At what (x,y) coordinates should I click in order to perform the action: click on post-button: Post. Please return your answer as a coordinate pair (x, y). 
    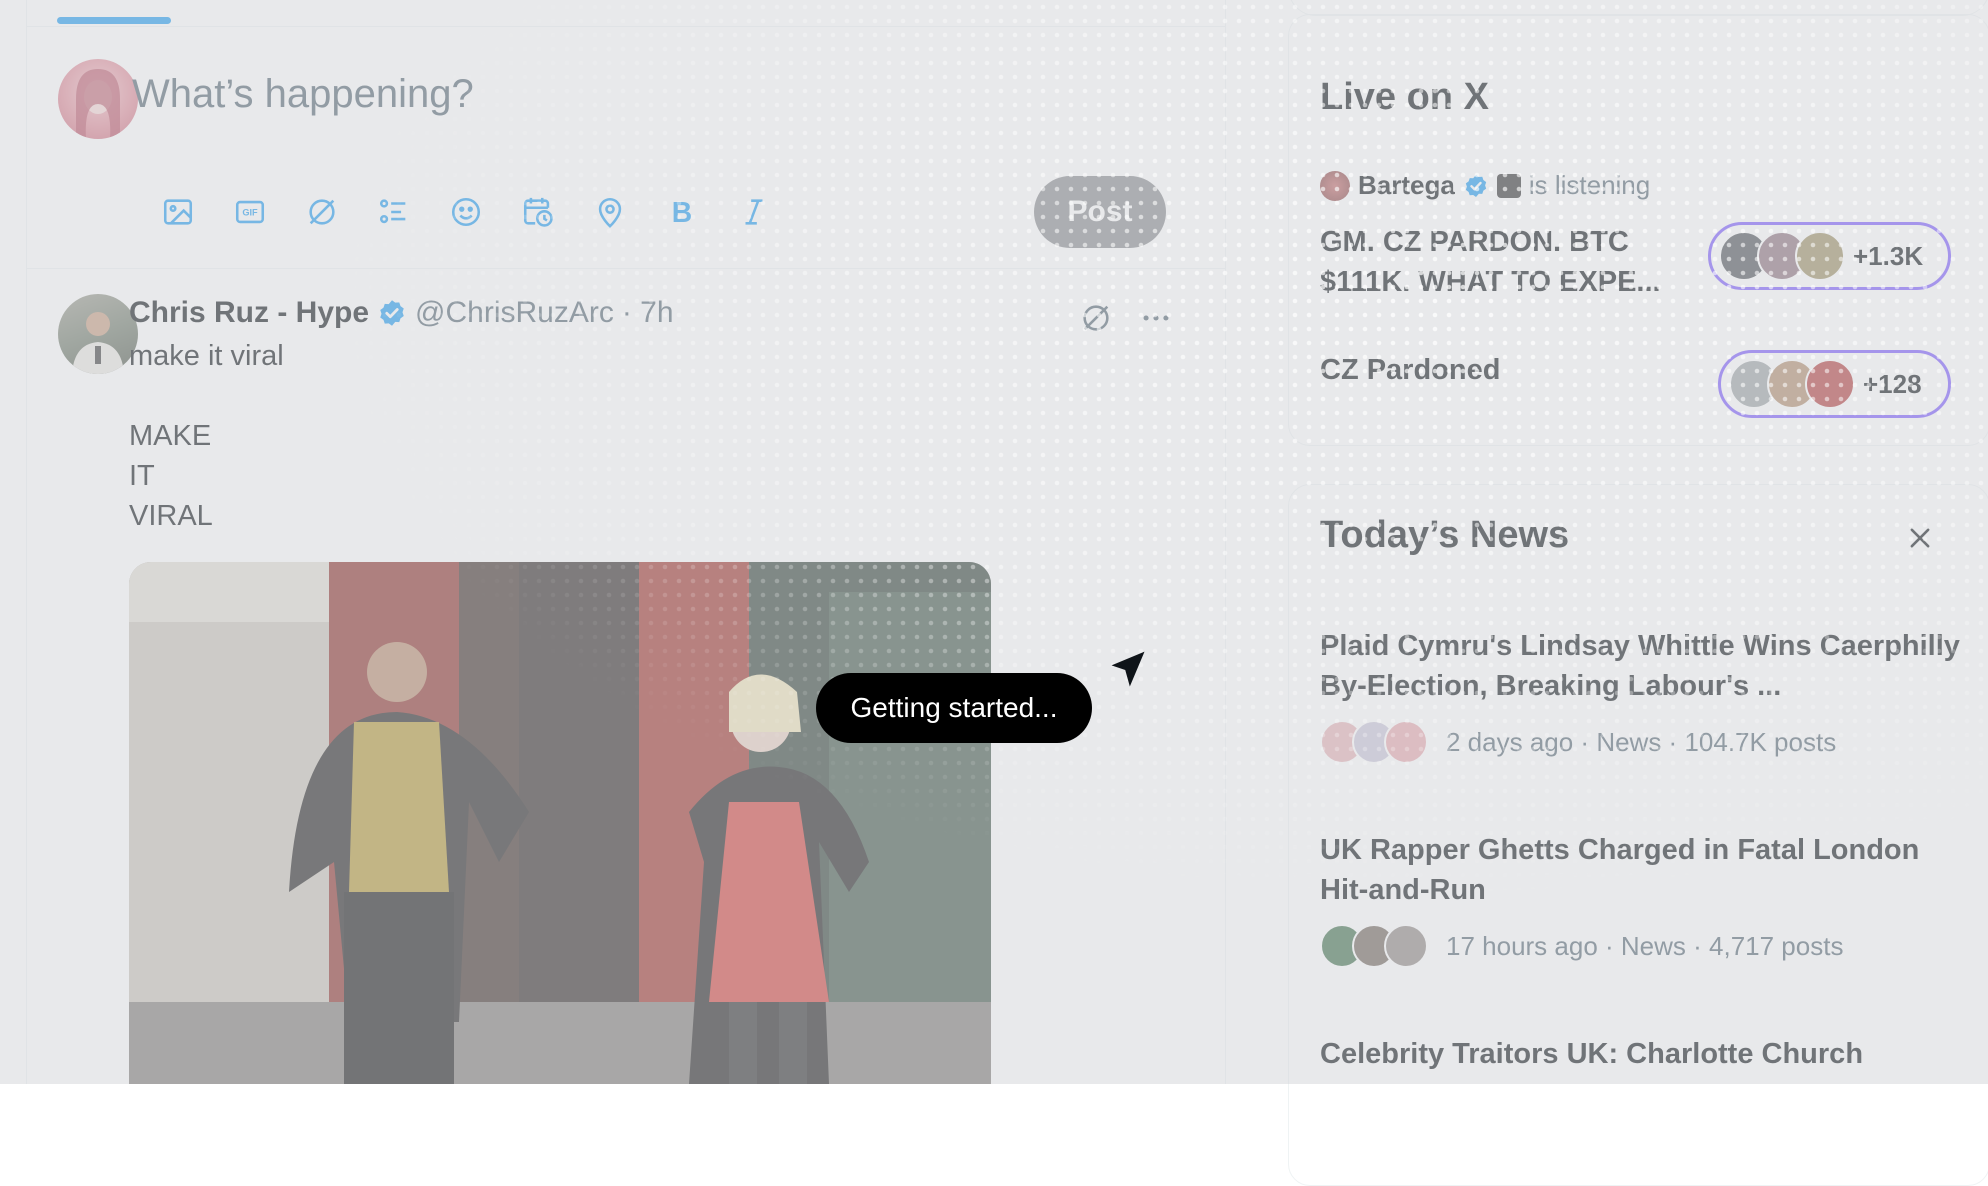
    Looking at the image, I should click on (1100, 212).